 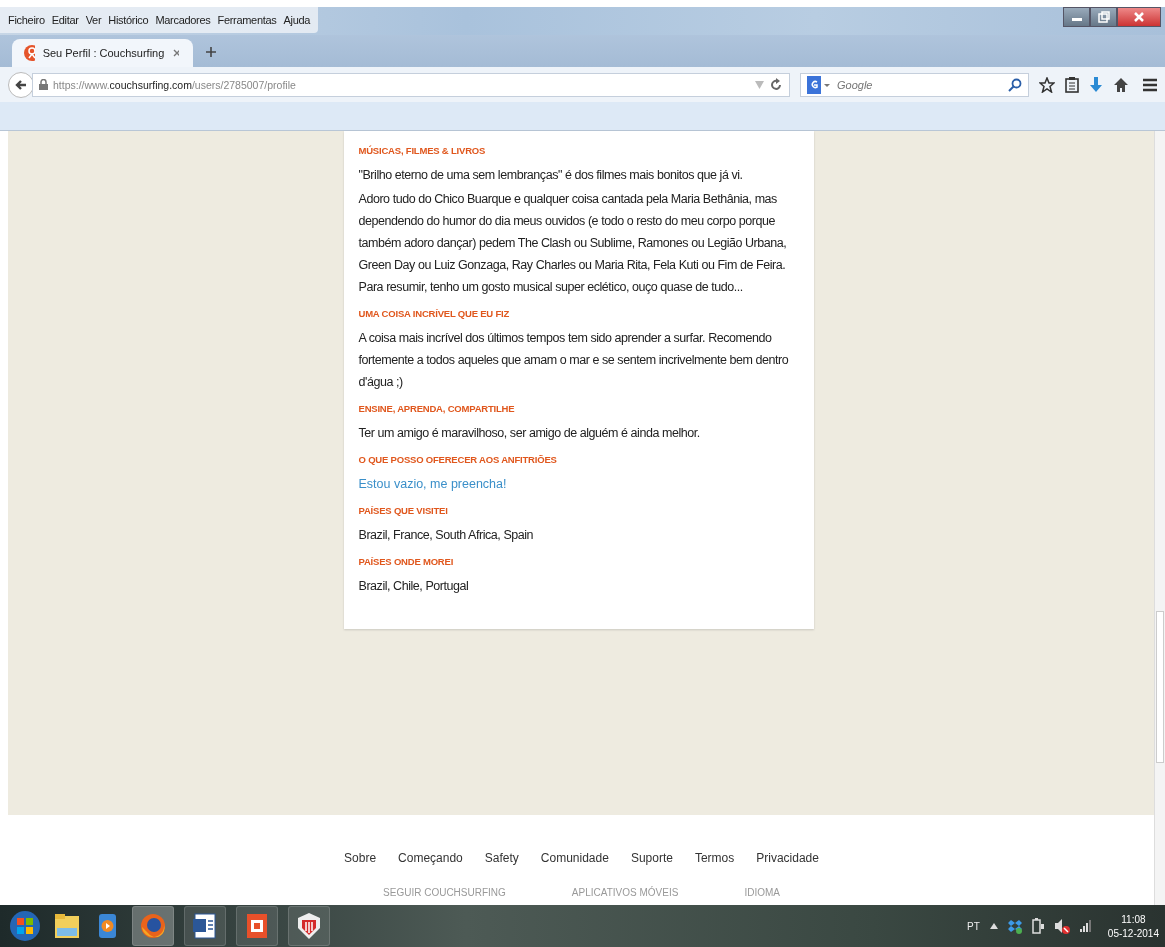 I want to click on lock-icon, so click(x=43, y=84).